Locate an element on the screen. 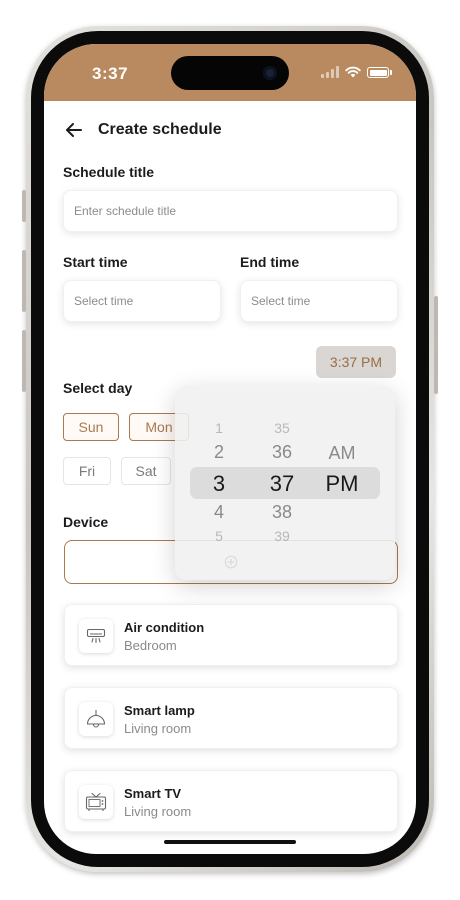 This screenshot has width=460, height=900. picker-hour-selected: 3 is located at coordinates (219, 484).